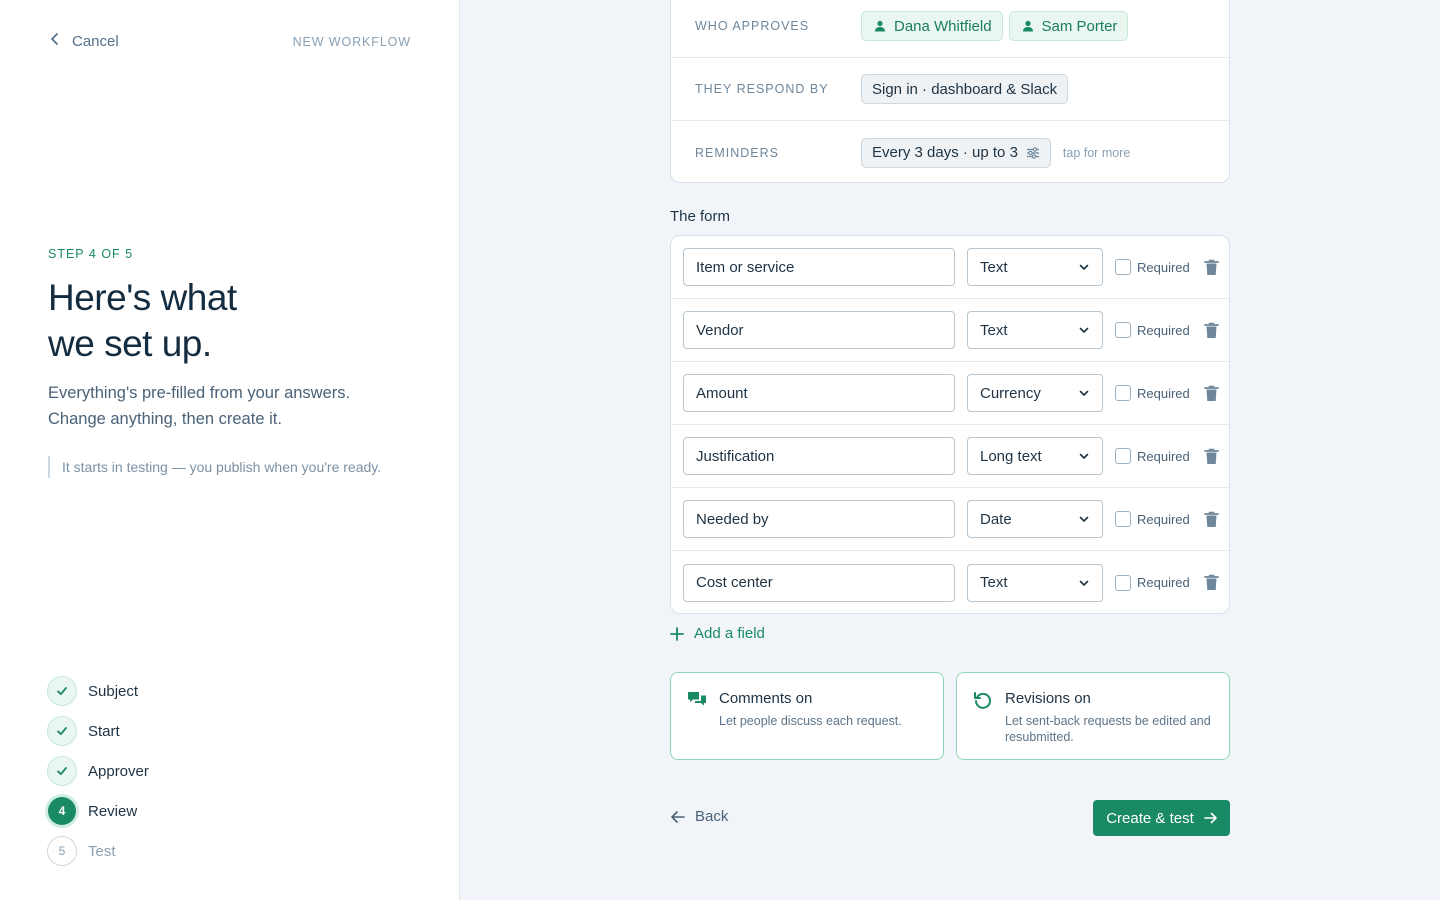 This screenshot has height=900, width=1440. Describe the element at coordinates (1032, 152) in the screenshot. I see `sliders-icon` at that location.